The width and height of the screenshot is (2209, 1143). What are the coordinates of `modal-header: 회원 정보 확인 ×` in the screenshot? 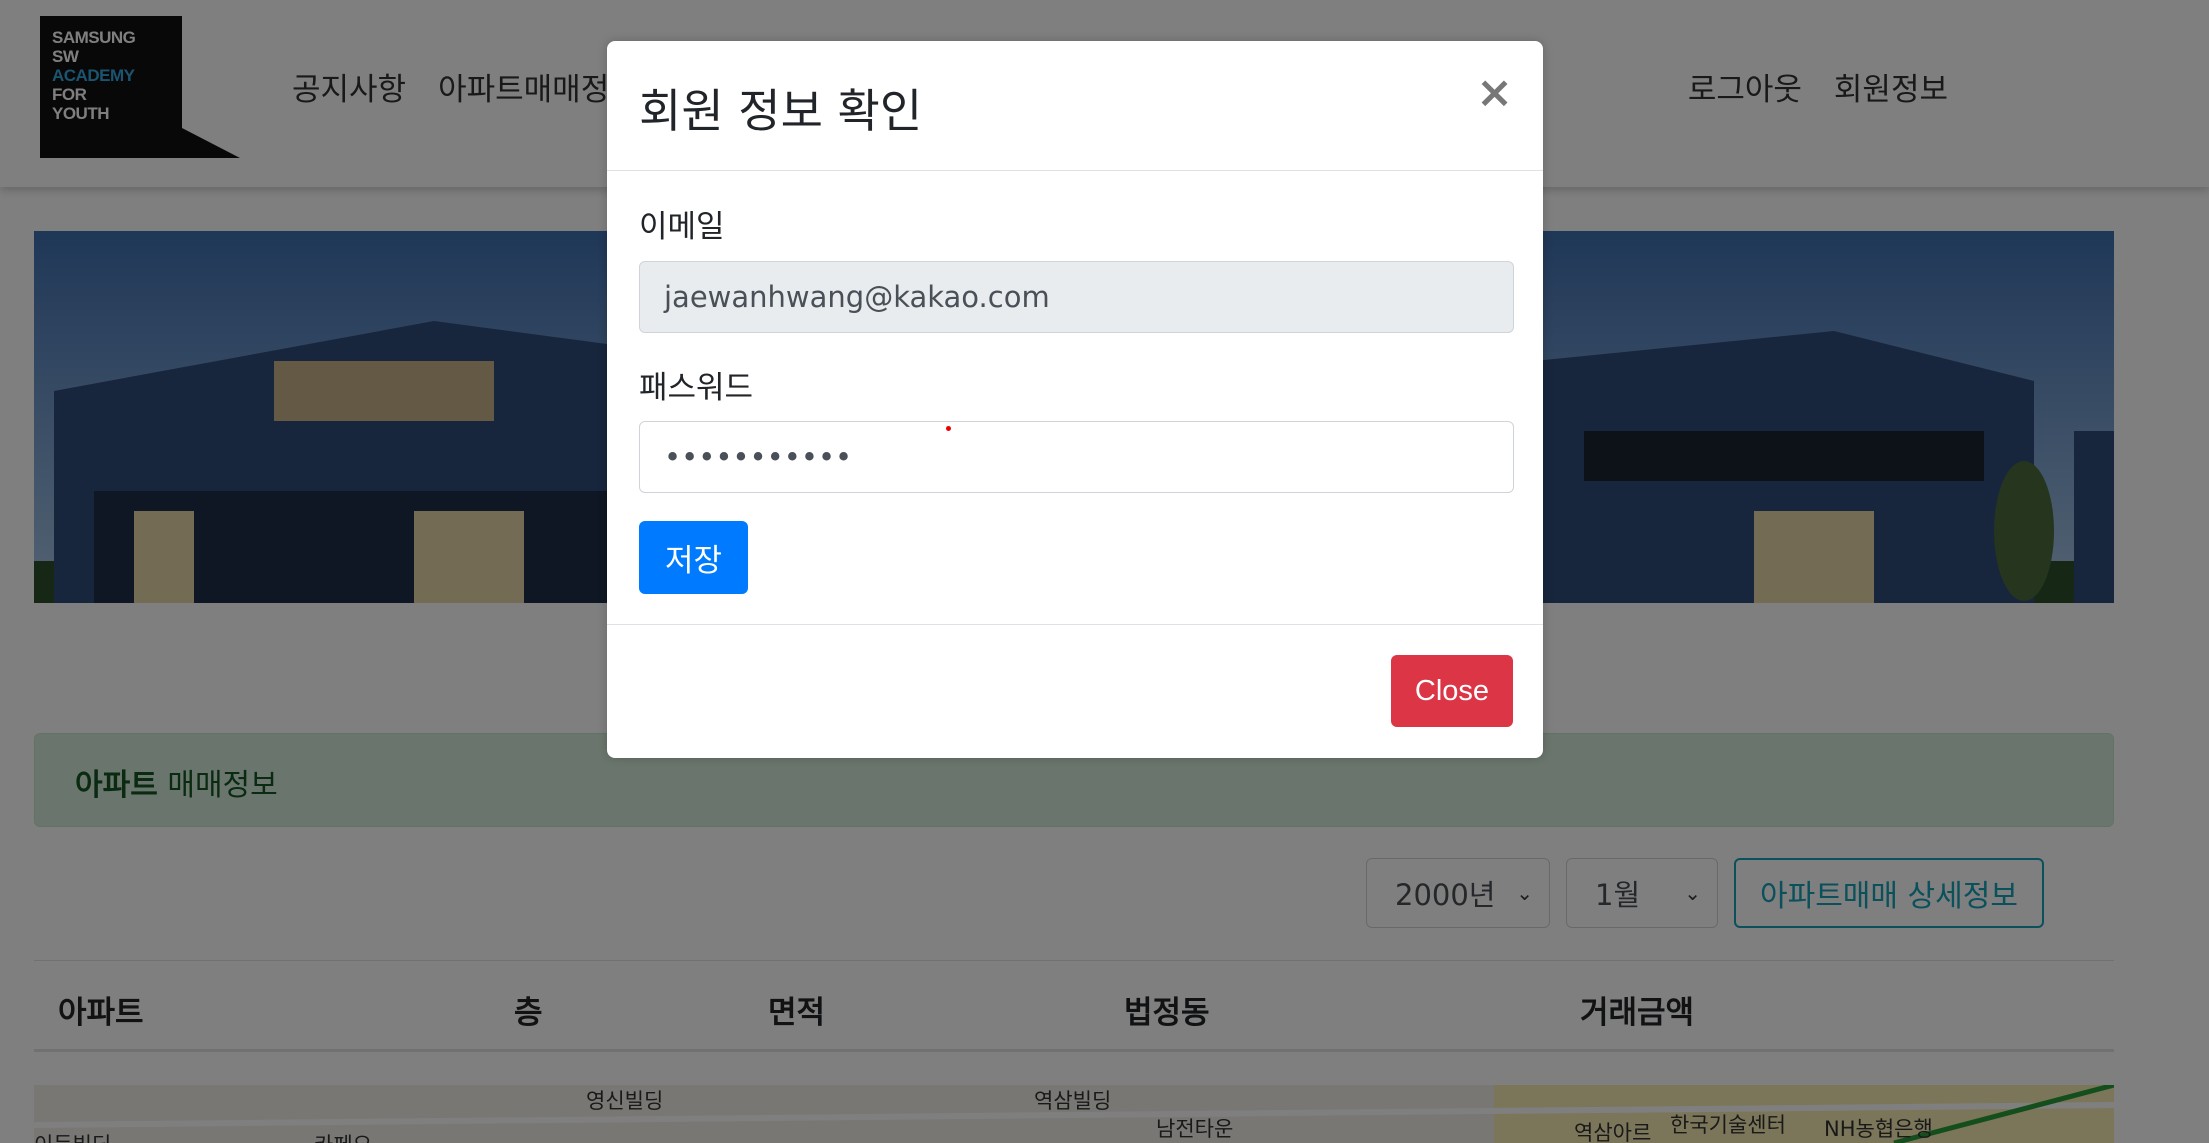 It's located at (1075, 106).